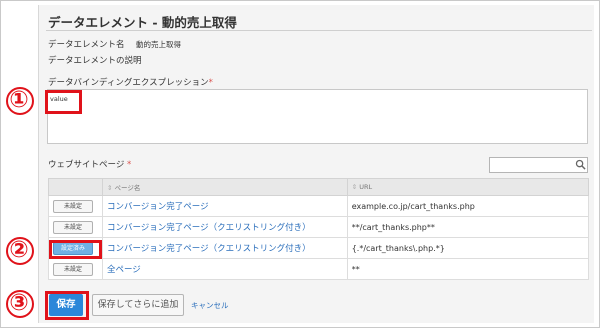 This screenshot has width=600, height=328. Describe the element at coordinates (158, 44) in the screenshot. I see `element-name-value: 動的売上取得` at that location.